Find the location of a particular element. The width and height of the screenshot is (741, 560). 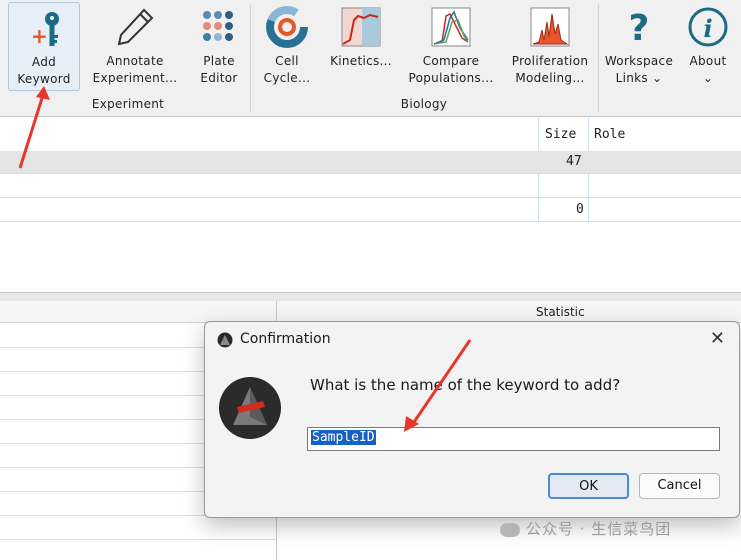

workspace-label-2: Links is located at coordinates (631, 78).